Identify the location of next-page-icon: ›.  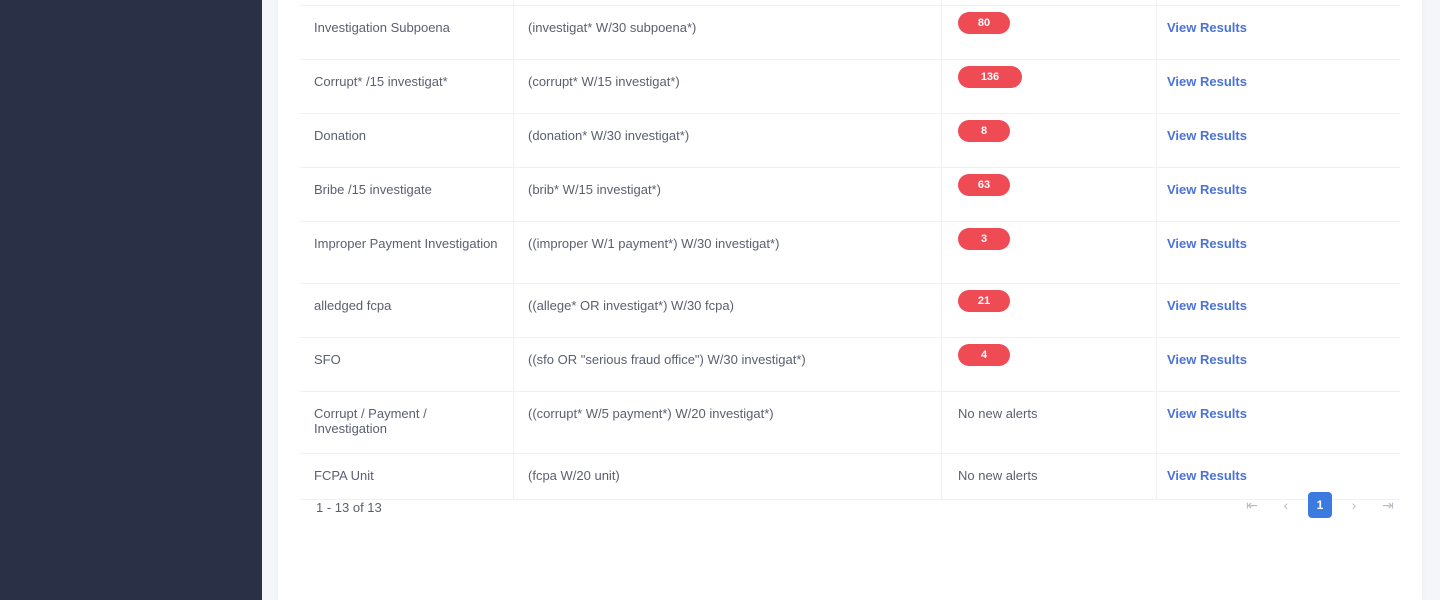
(1354, 505).